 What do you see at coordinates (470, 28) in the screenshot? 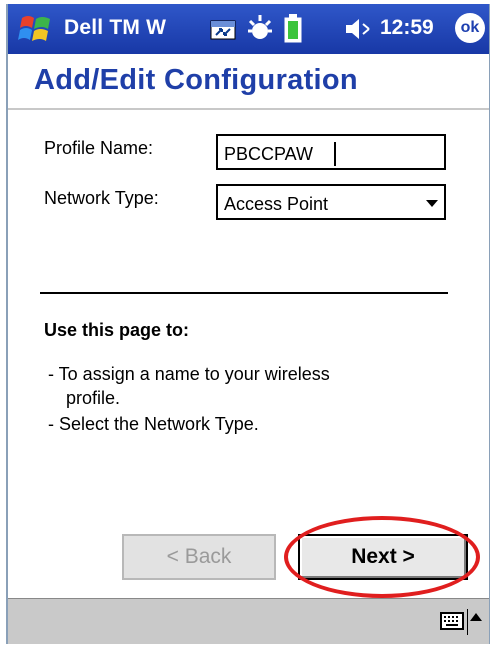
I see `ok-button: ok` at bounding box center [470, 28].